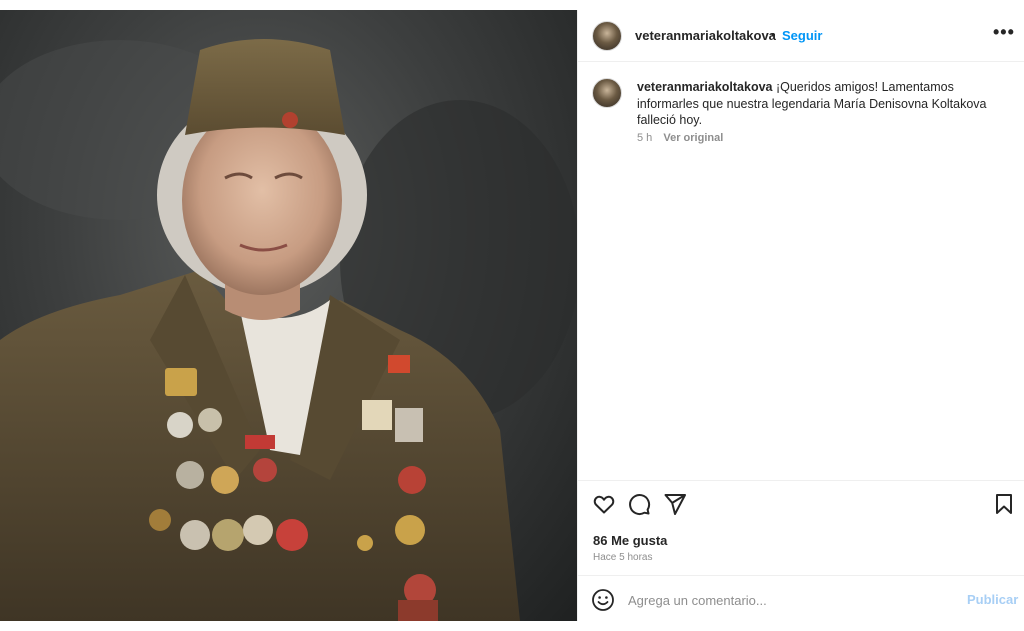 The image size is (1024, 631). I want to click on likes-count: 86 Me gusta, so click(630, 540).